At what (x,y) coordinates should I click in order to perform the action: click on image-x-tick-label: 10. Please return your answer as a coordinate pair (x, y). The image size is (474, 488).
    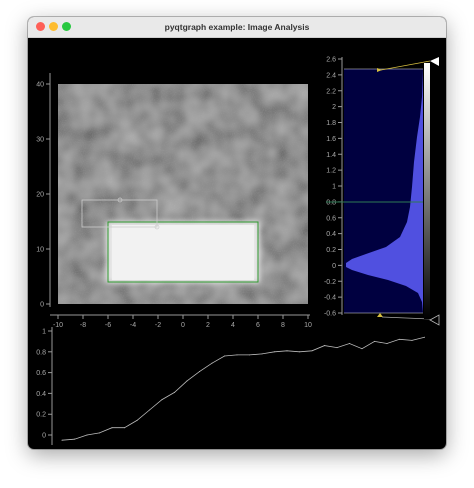
    Looking at the image, I should click on (308, 325).